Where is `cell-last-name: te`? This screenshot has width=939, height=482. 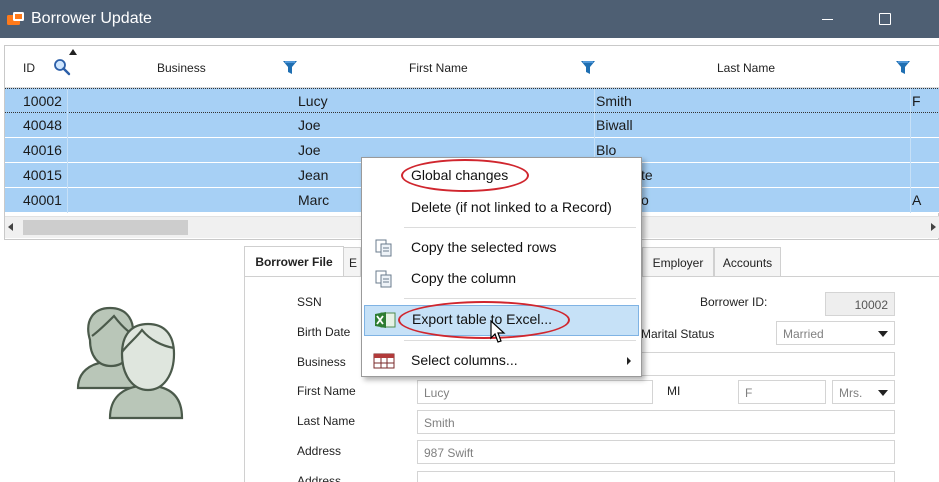
cell-last-name: te is located at coordinates (647, 175).